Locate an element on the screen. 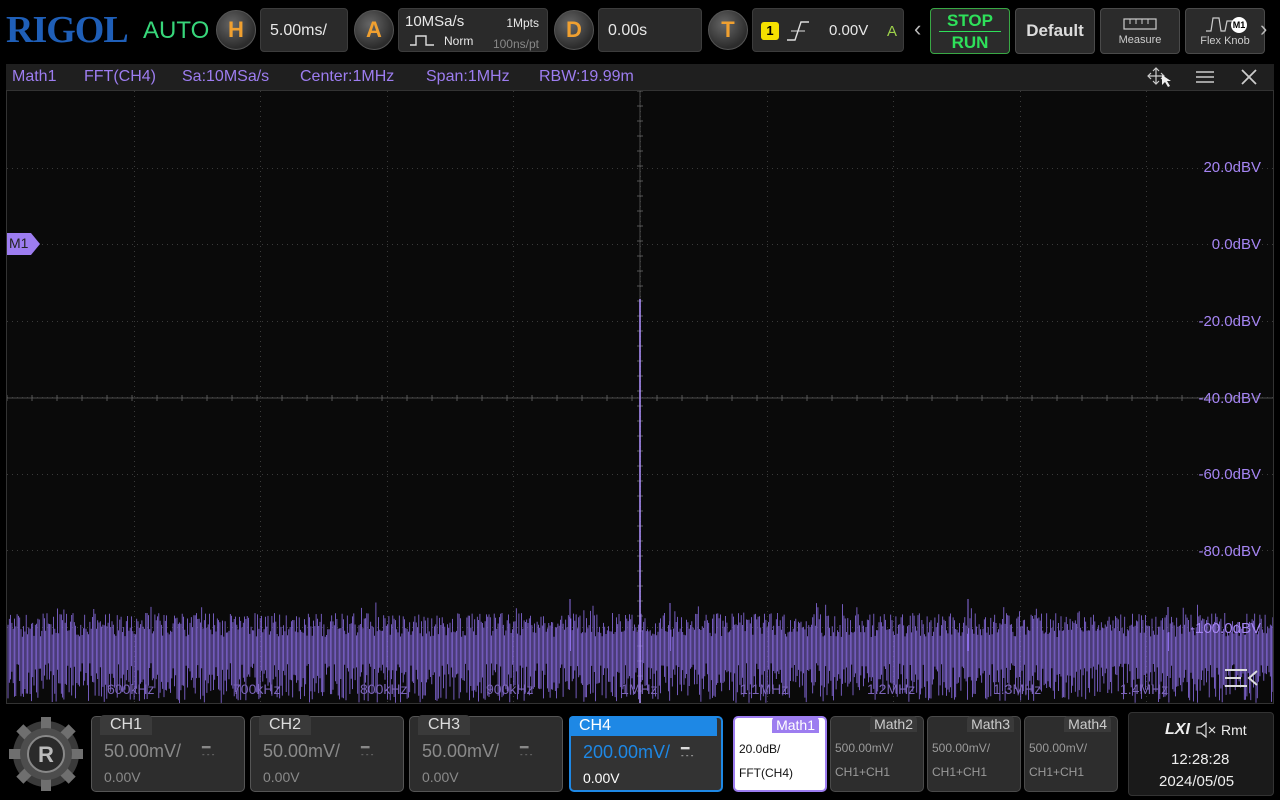  flex-knob-button: M1 Flex Knob is located at coordinates (1225, 31).